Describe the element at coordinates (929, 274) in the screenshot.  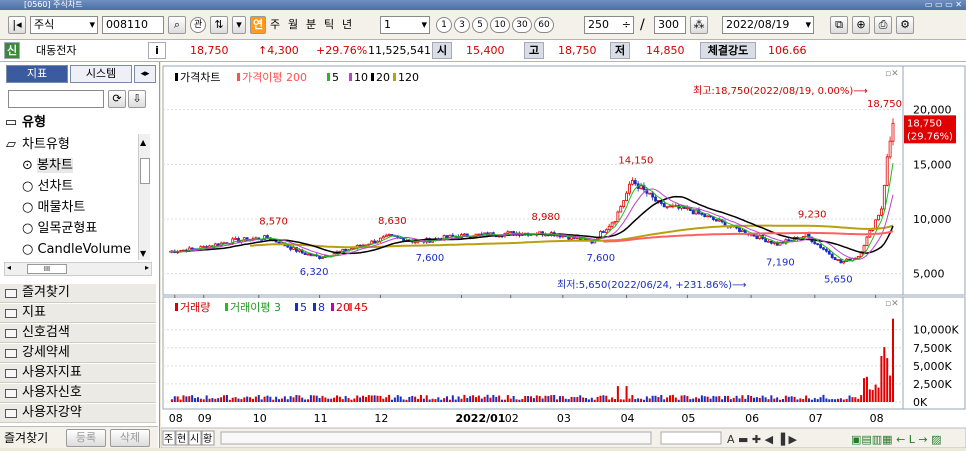
I see `price-tick-label: 5,000` at that location.